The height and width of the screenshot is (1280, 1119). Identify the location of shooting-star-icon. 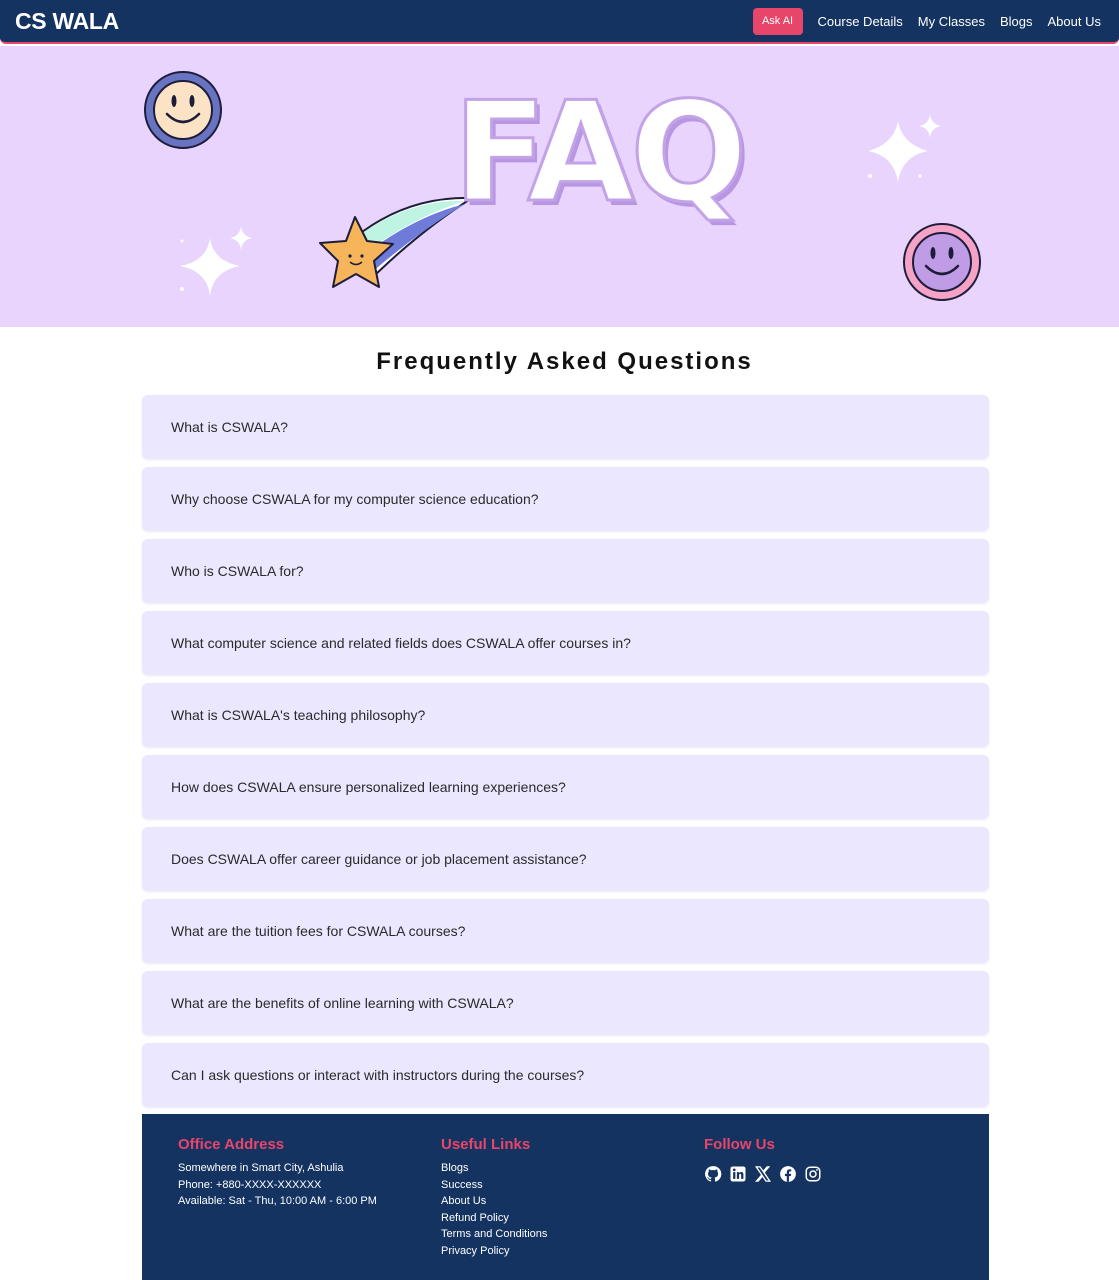
(397, 242).